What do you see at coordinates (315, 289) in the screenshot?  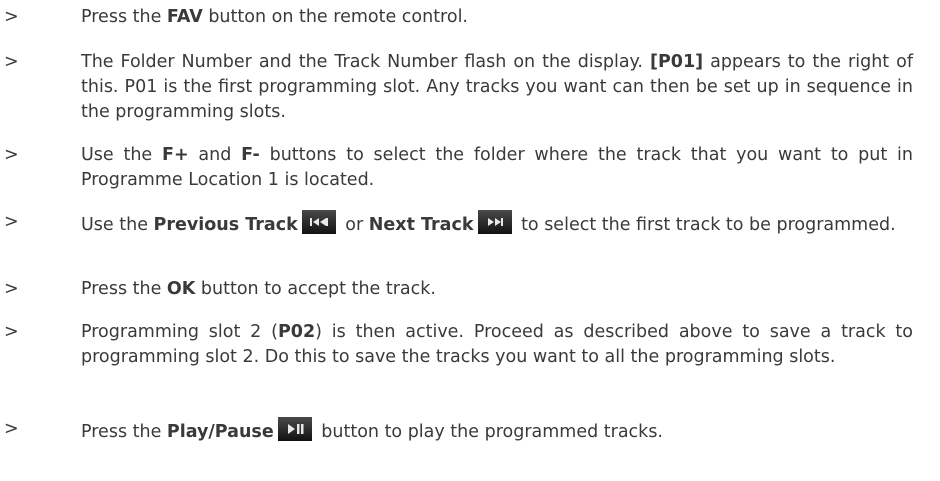 I see `text-run: button to accept the track.` at bounding box center [315, 289].